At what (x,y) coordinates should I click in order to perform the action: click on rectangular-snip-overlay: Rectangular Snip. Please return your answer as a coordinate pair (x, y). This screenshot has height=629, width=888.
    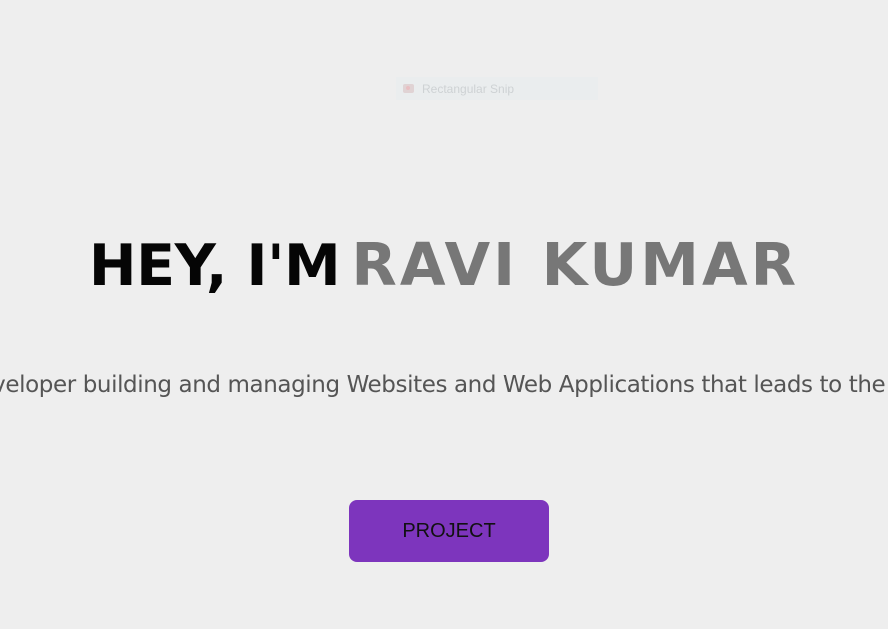
    Looking at the image, I should click on (497, 88).